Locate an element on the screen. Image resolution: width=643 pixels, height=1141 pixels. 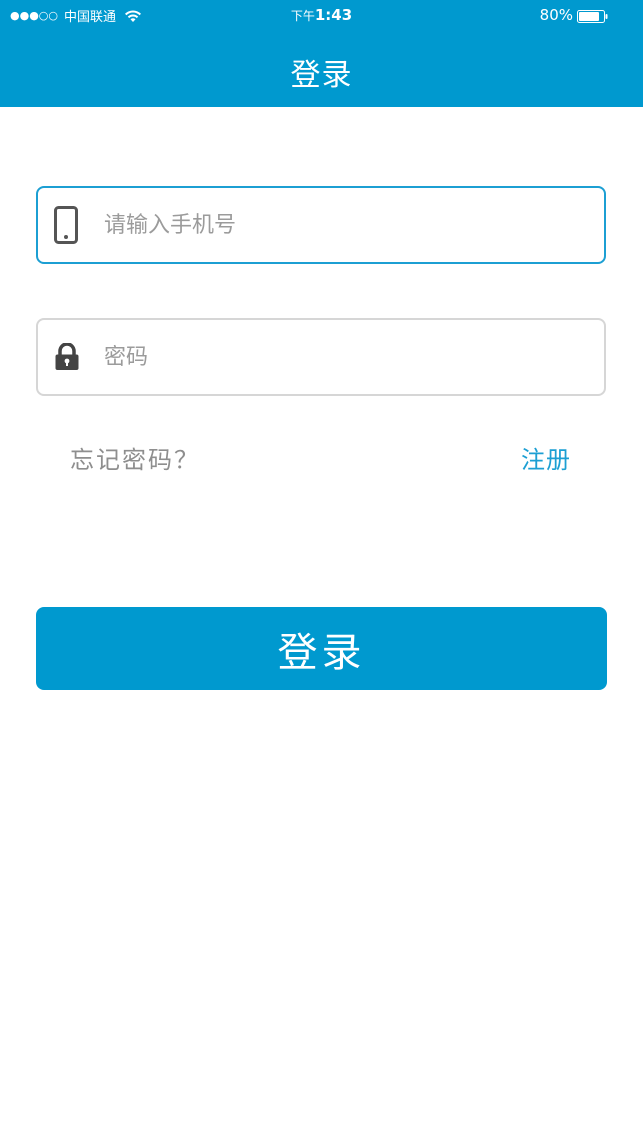
battery-percent: 80% is located at coordinates (556, 15).